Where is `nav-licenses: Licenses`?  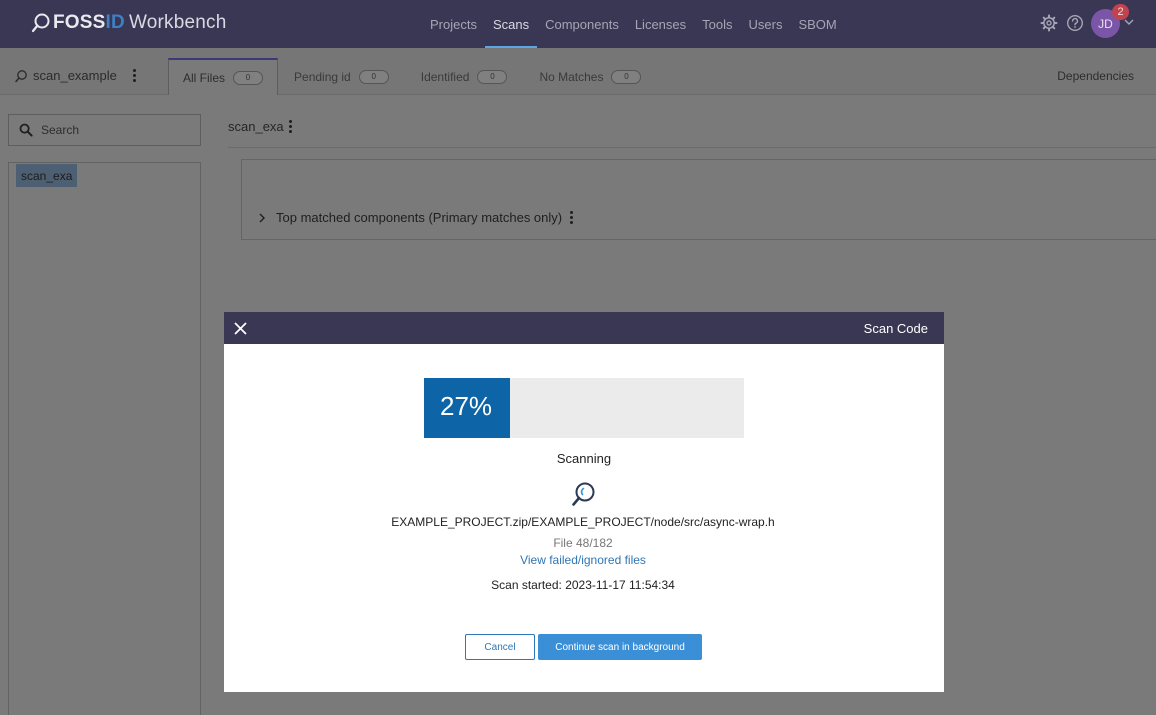
nav-licenses: Licenses is located at coordinates (660, 24).